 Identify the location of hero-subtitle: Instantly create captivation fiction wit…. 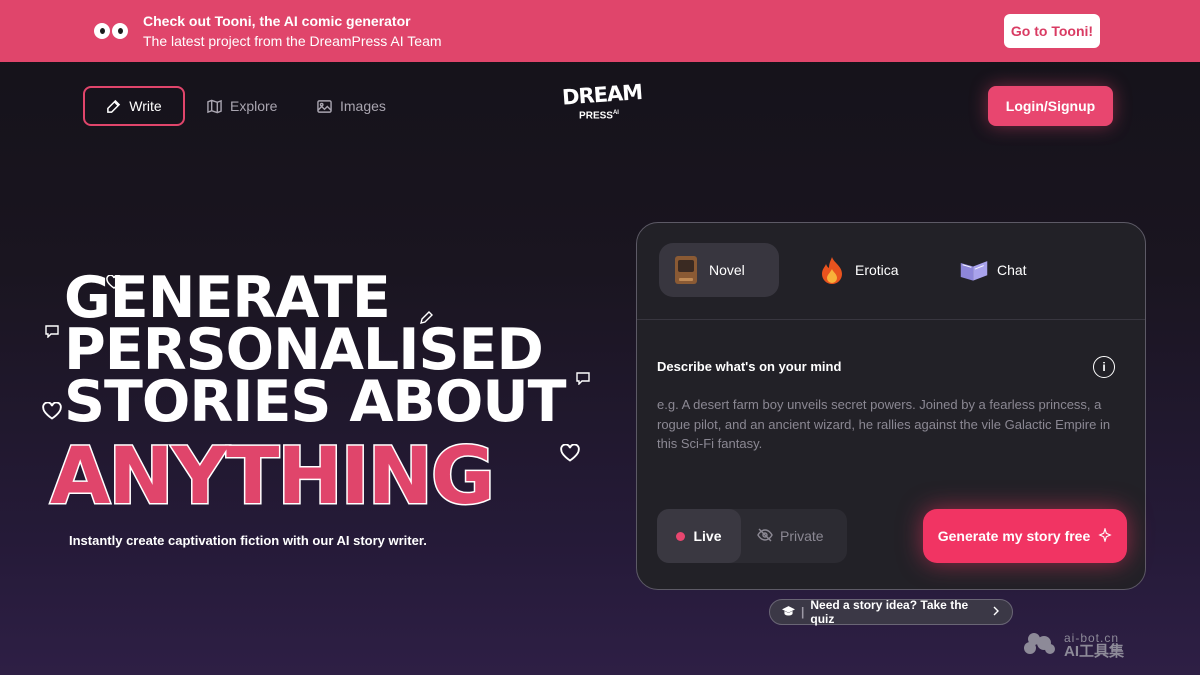
(248, 540).